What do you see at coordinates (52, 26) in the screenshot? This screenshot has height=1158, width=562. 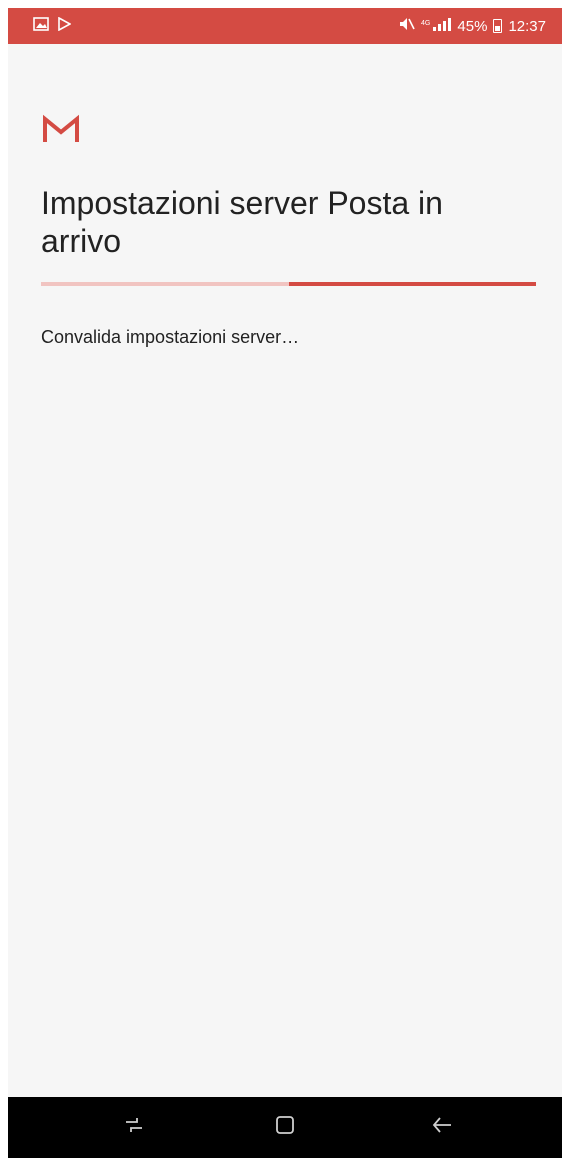 I see `status-left-icons` at bounding box center [52, 26].